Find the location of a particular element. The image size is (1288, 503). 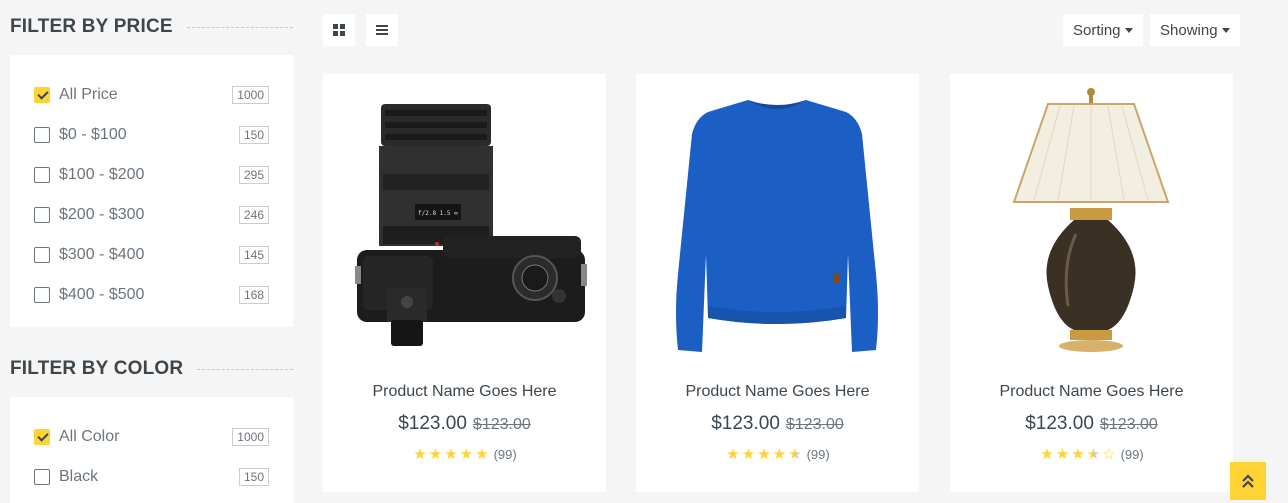

rating-row: ★ ★ ★ ★ ☆ (99) is located at coordinates (1091, 454).